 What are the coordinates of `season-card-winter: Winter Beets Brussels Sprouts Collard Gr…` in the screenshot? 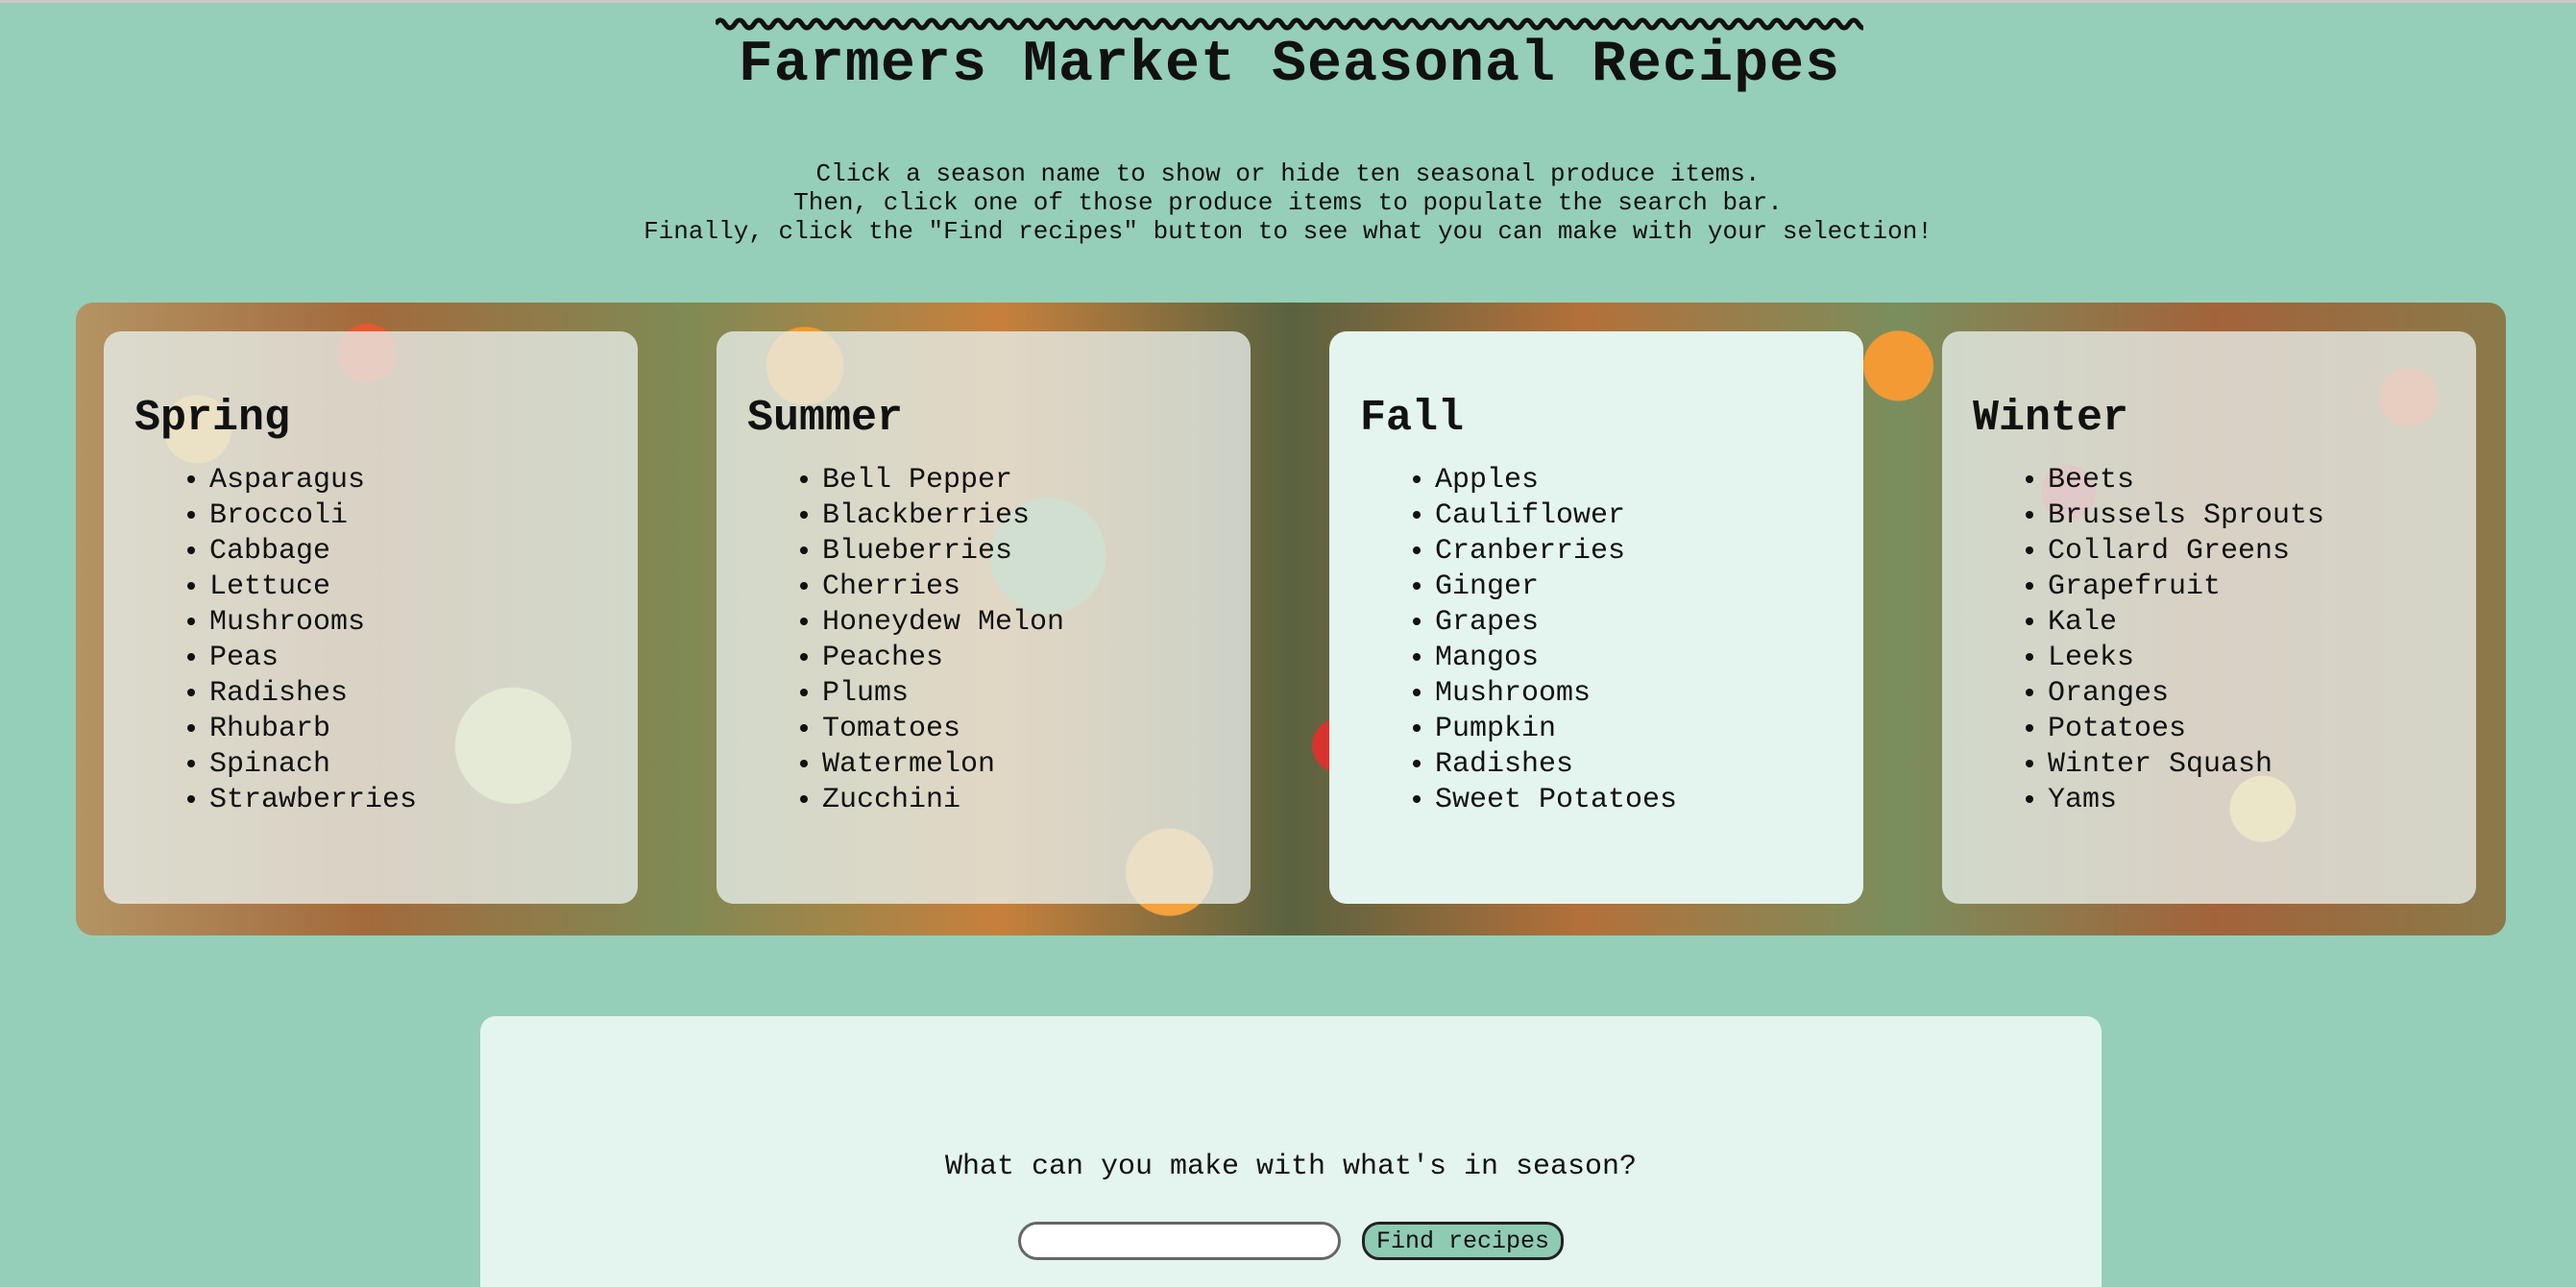 It's located at (2209, 617).